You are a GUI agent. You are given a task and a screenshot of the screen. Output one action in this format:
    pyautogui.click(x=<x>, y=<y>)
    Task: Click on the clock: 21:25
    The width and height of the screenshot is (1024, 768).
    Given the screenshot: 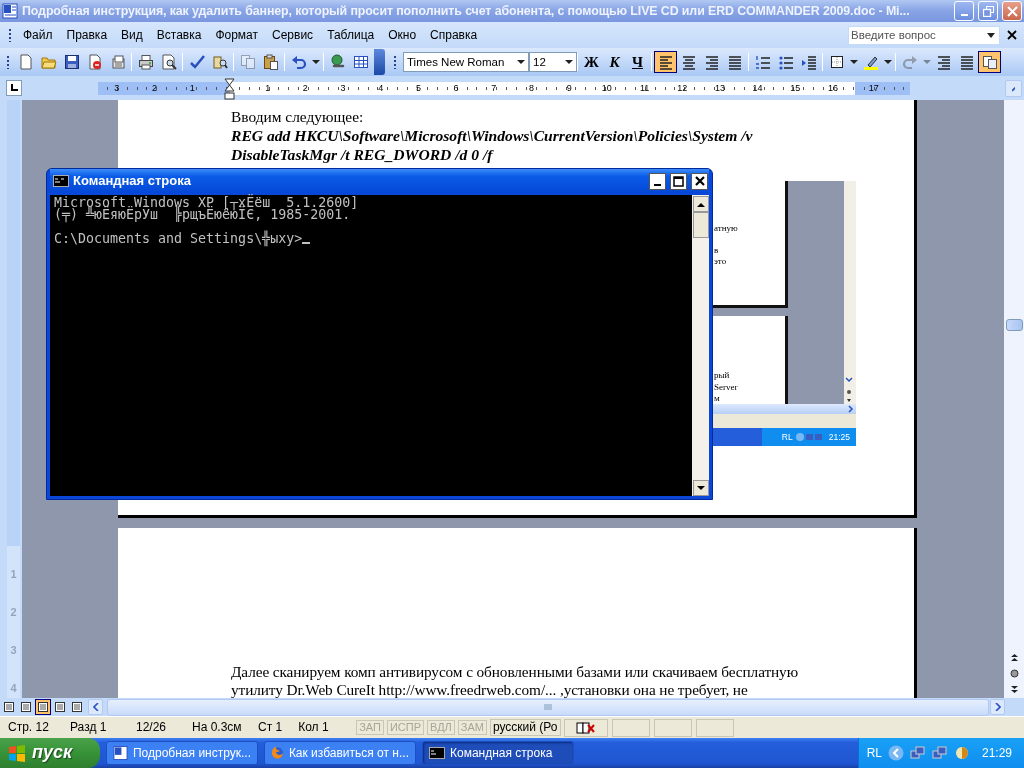 What is the action you would take?
    pyautogui.click(x=839, y=437)
    